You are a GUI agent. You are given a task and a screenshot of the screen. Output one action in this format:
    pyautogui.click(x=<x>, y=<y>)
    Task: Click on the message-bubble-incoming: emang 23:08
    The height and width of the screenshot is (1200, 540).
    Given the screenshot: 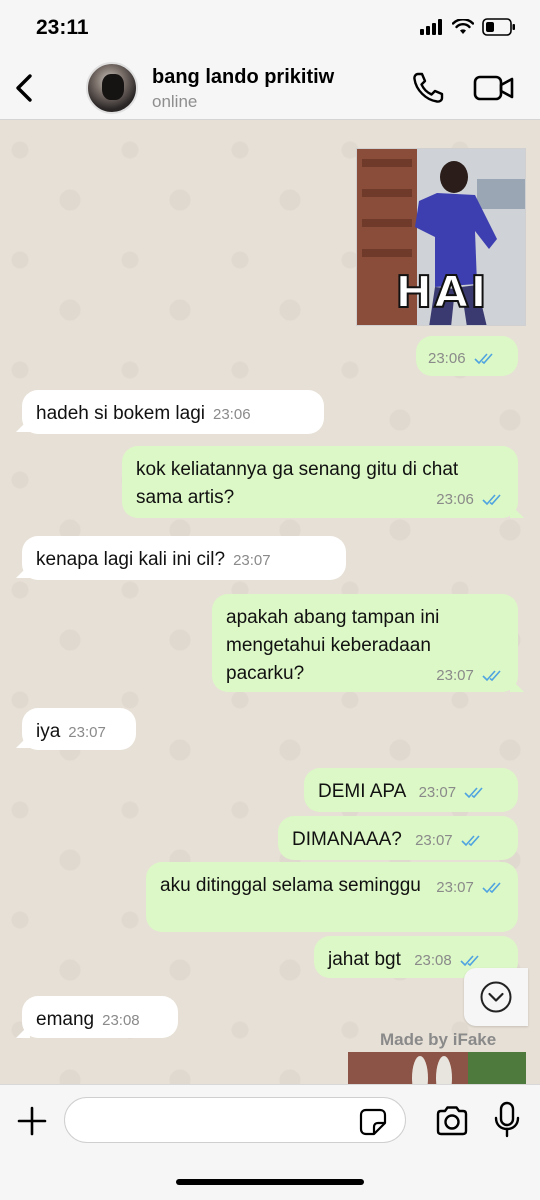 What is the action you would take?
    pyautogui.click(x=100, y=1017)
    